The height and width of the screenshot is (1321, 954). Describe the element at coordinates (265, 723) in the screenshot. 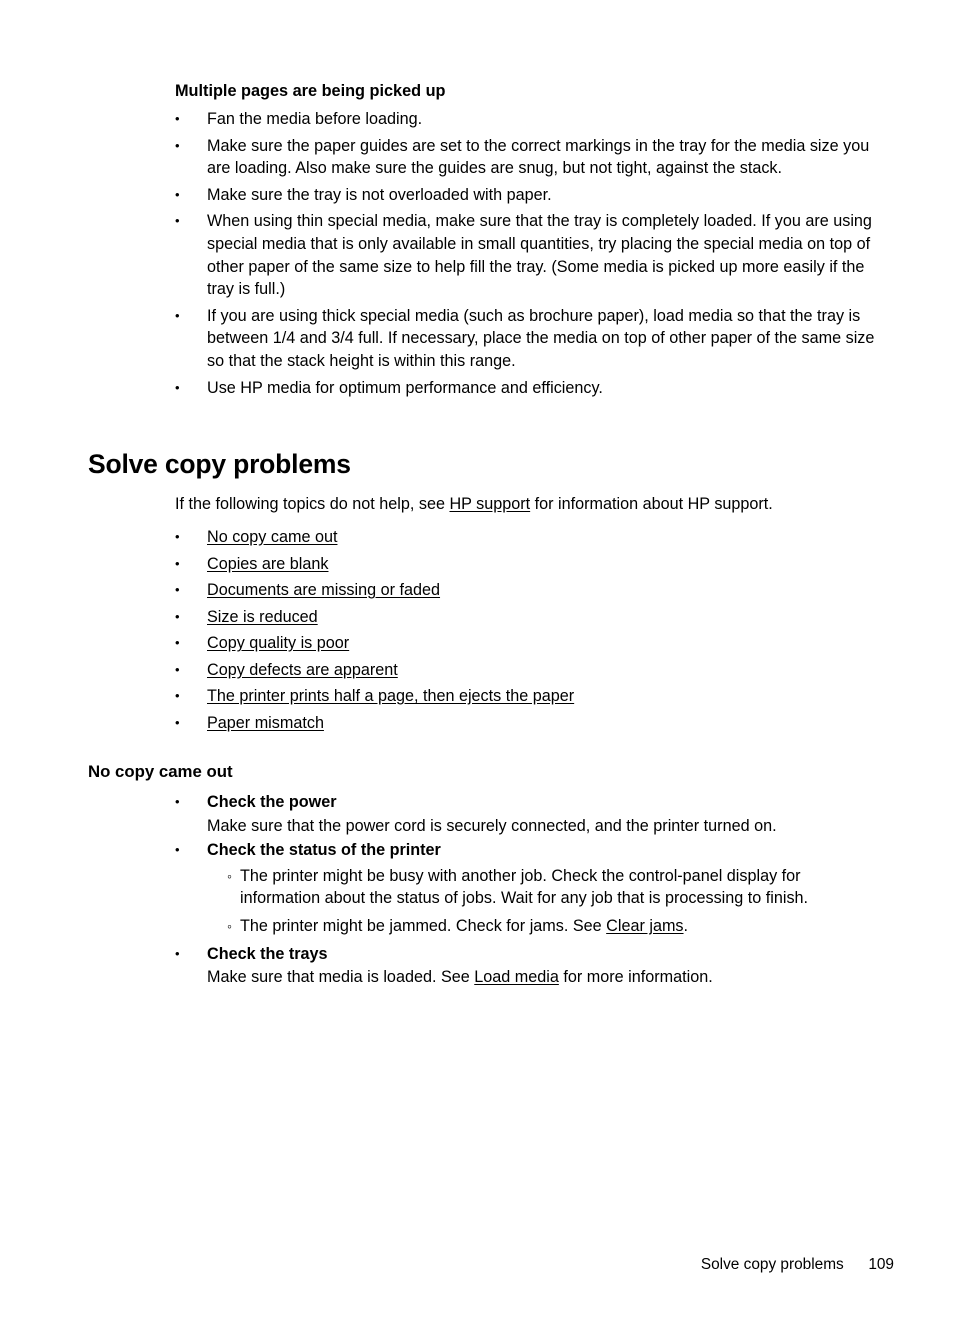

I see `link-paper-mismatch: Paper mismatch` at that location.